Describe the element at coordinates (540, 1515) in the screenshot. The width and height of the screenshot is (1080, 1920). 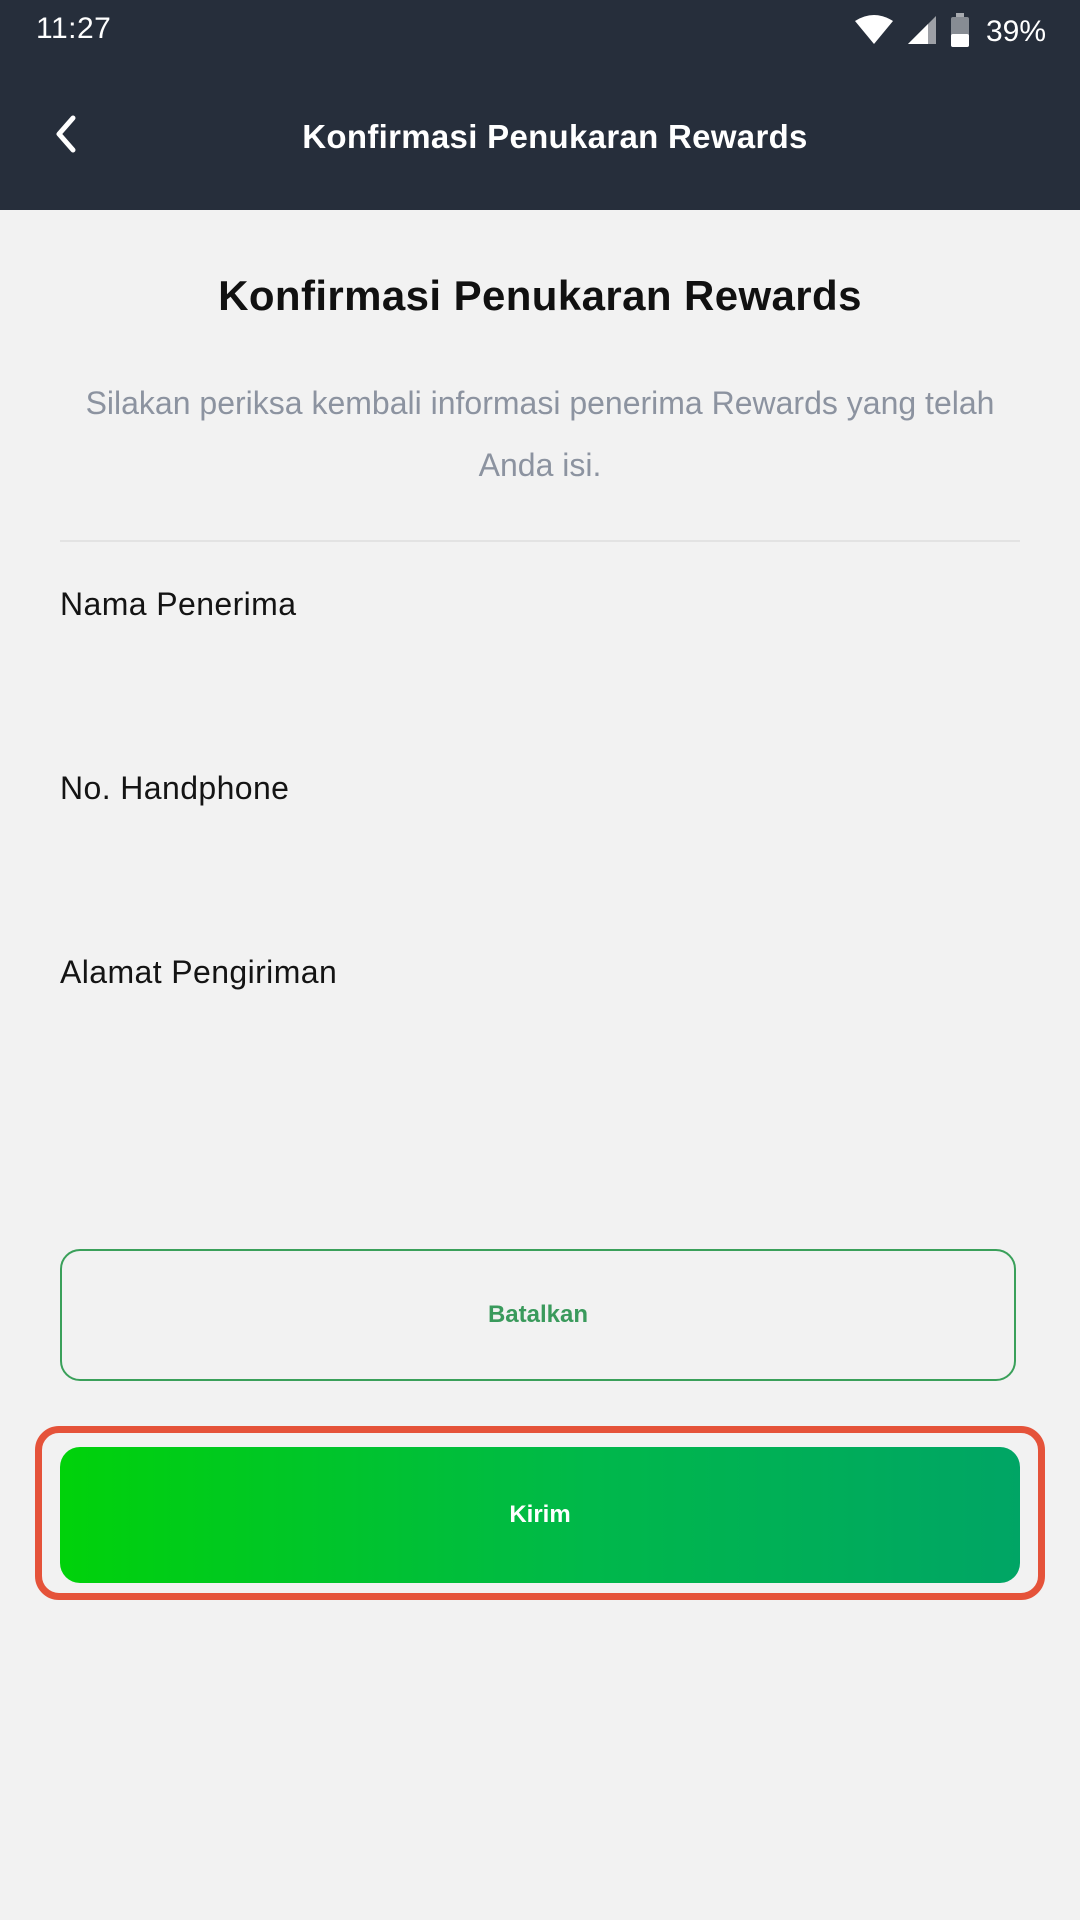
I see `send-button: Kirim` at that location.